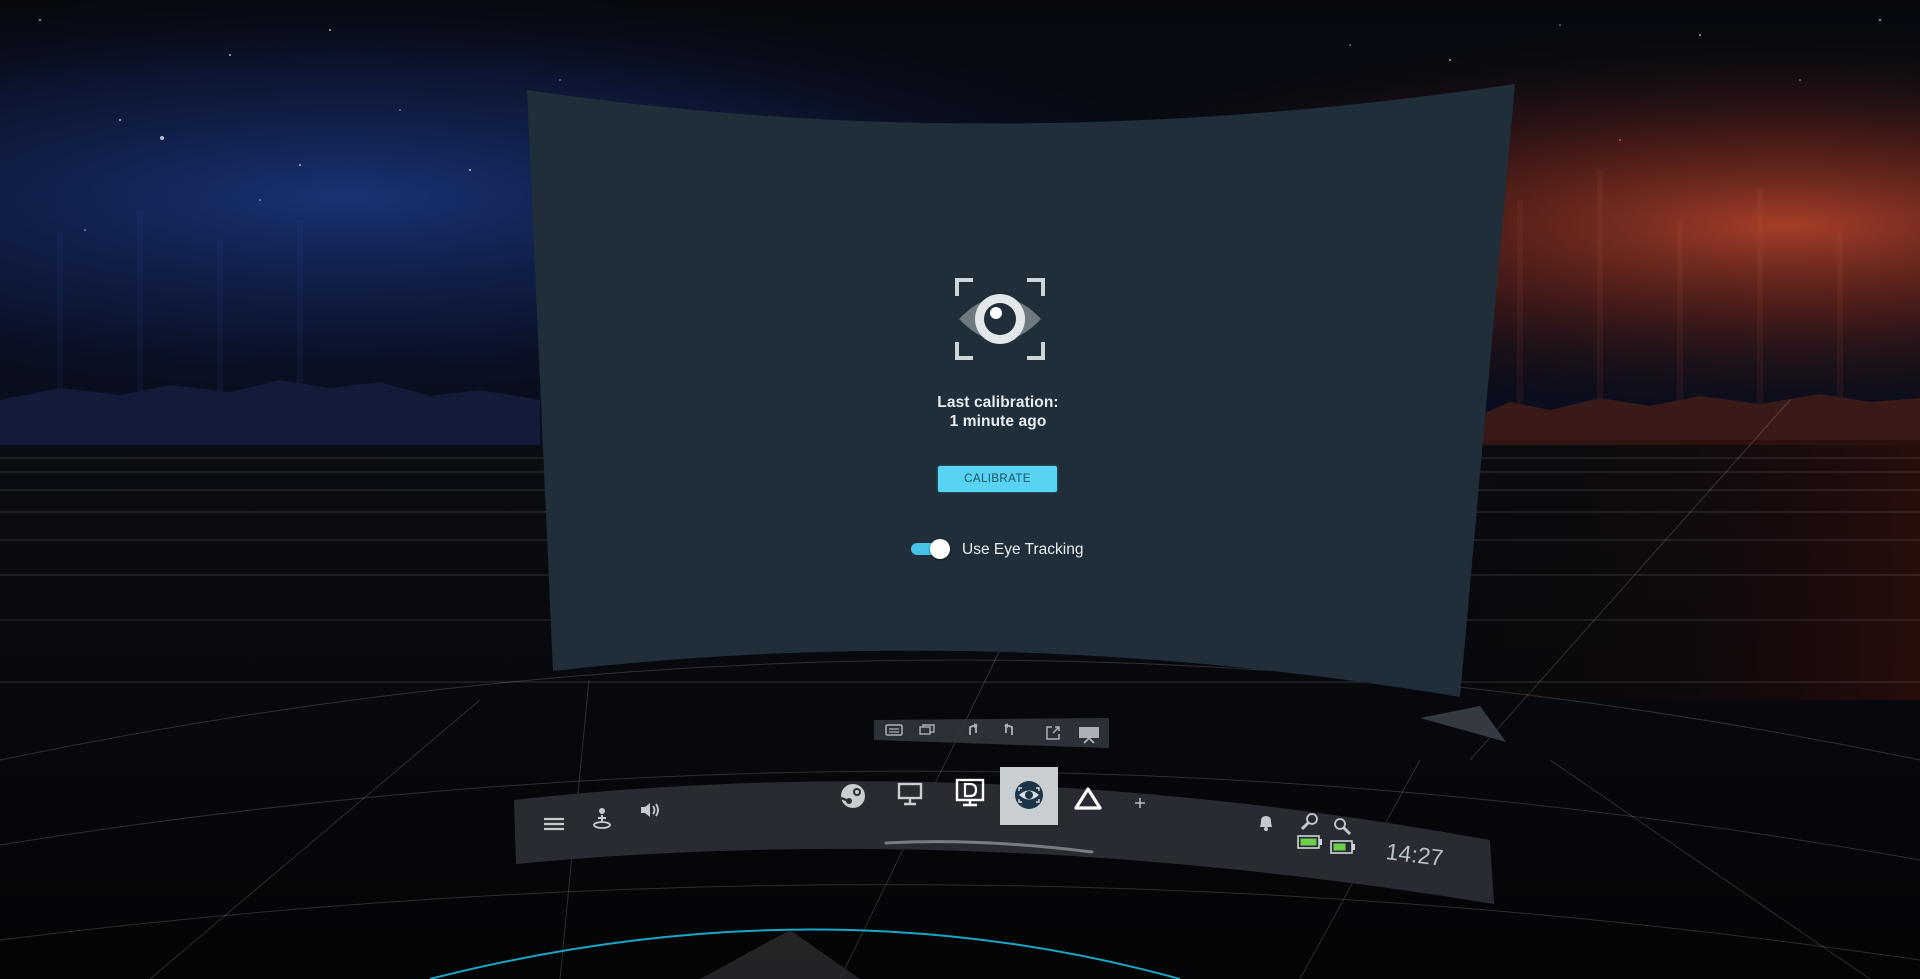 This screenshot has height=979, width=1920. I want to click on open-external-icon, so click(1053, 733).